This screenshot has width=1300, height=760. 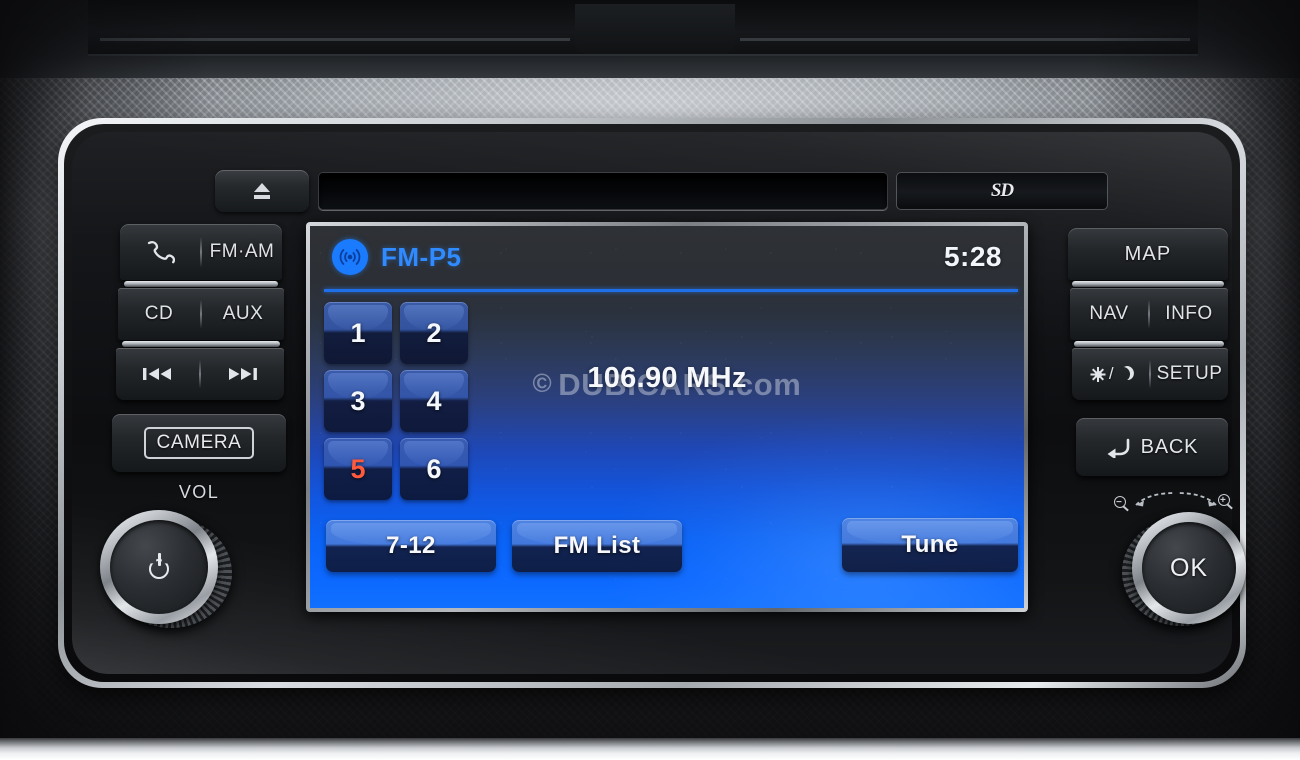 What do you see at coordinates (199, 492) in the screenshot?
I see `volume-knob-label: VOL` at bounding box center [199, 492].